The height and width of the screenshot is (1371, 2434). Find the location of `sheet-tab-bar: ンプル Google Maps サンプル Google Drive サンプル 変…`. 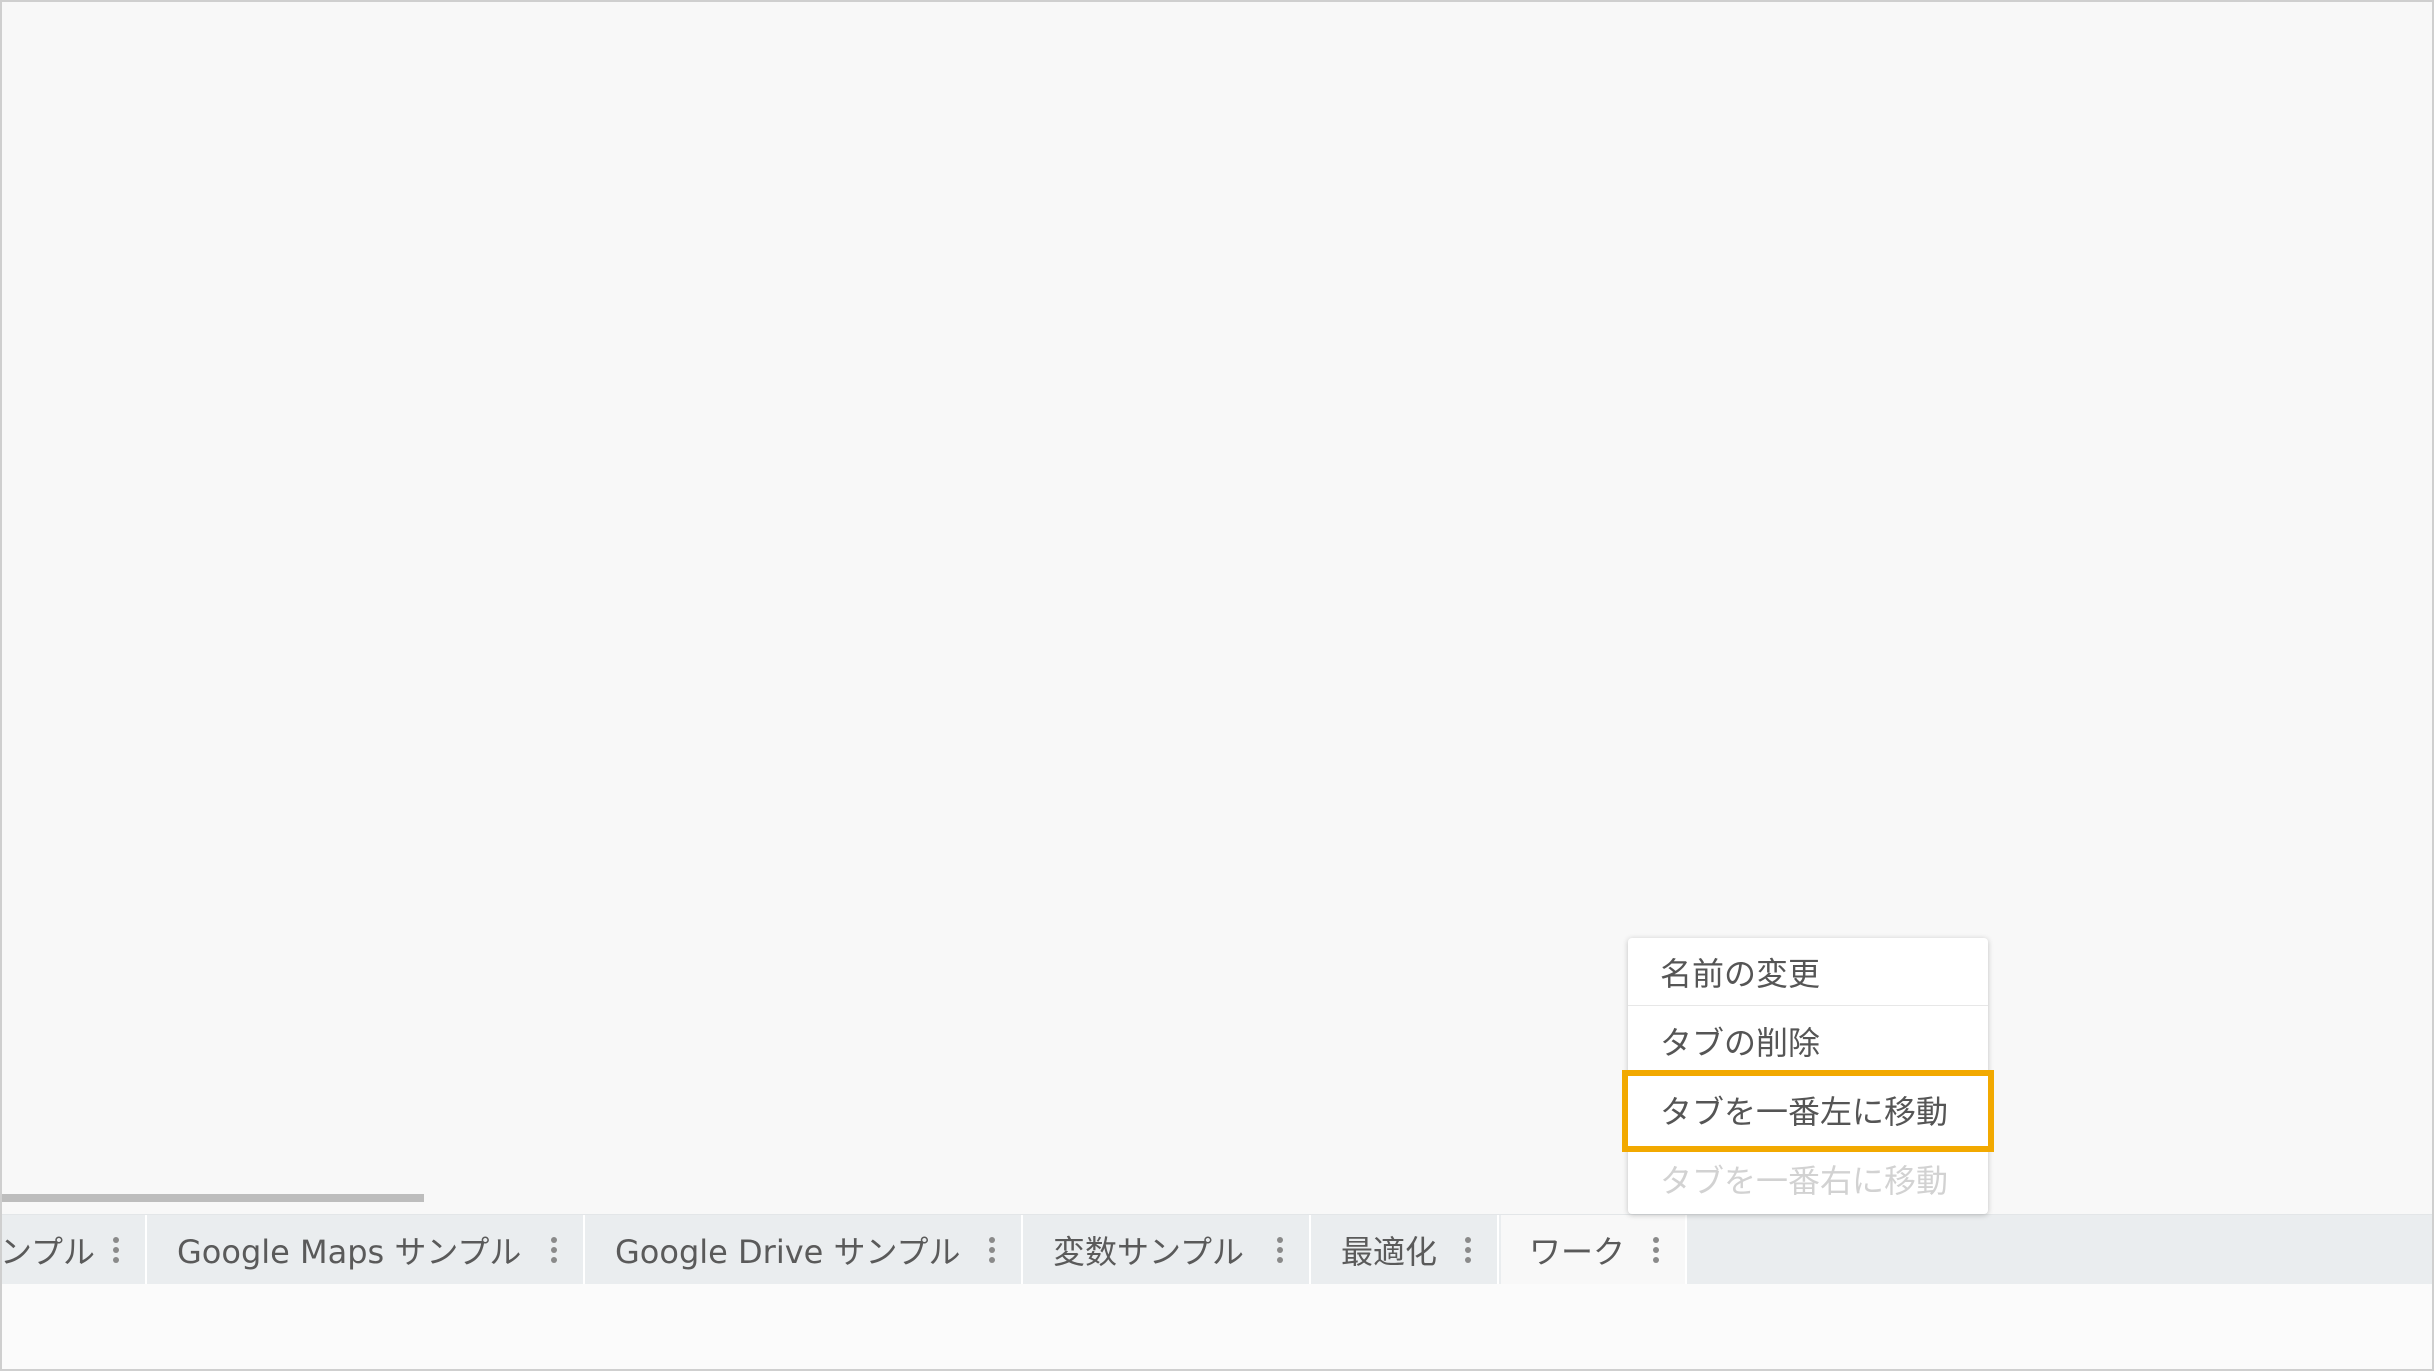

sheet-tab-bar: ンプル Google Maps サンプル Google Drive サンプル 変… is located at coordinates (1217, 1249).